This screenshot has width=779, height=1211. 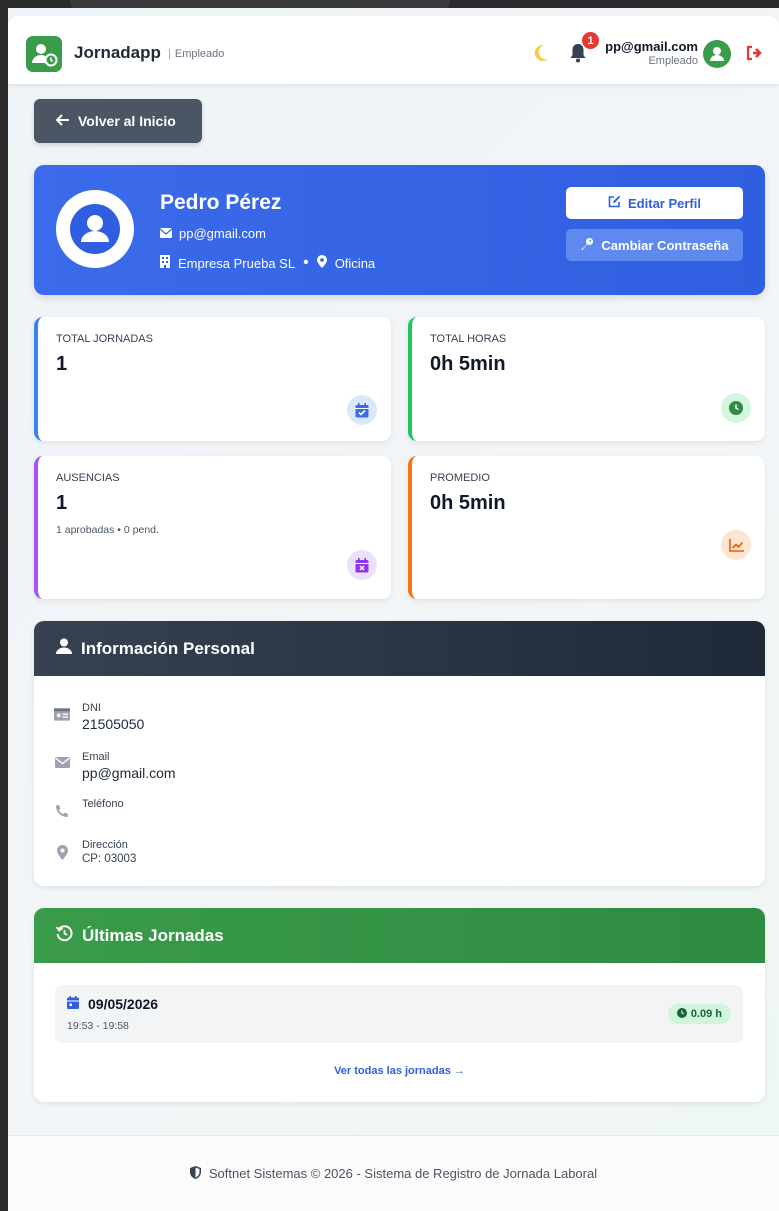 I want to click on info-phone-row: Teléfono, so click(x=89, y=808).